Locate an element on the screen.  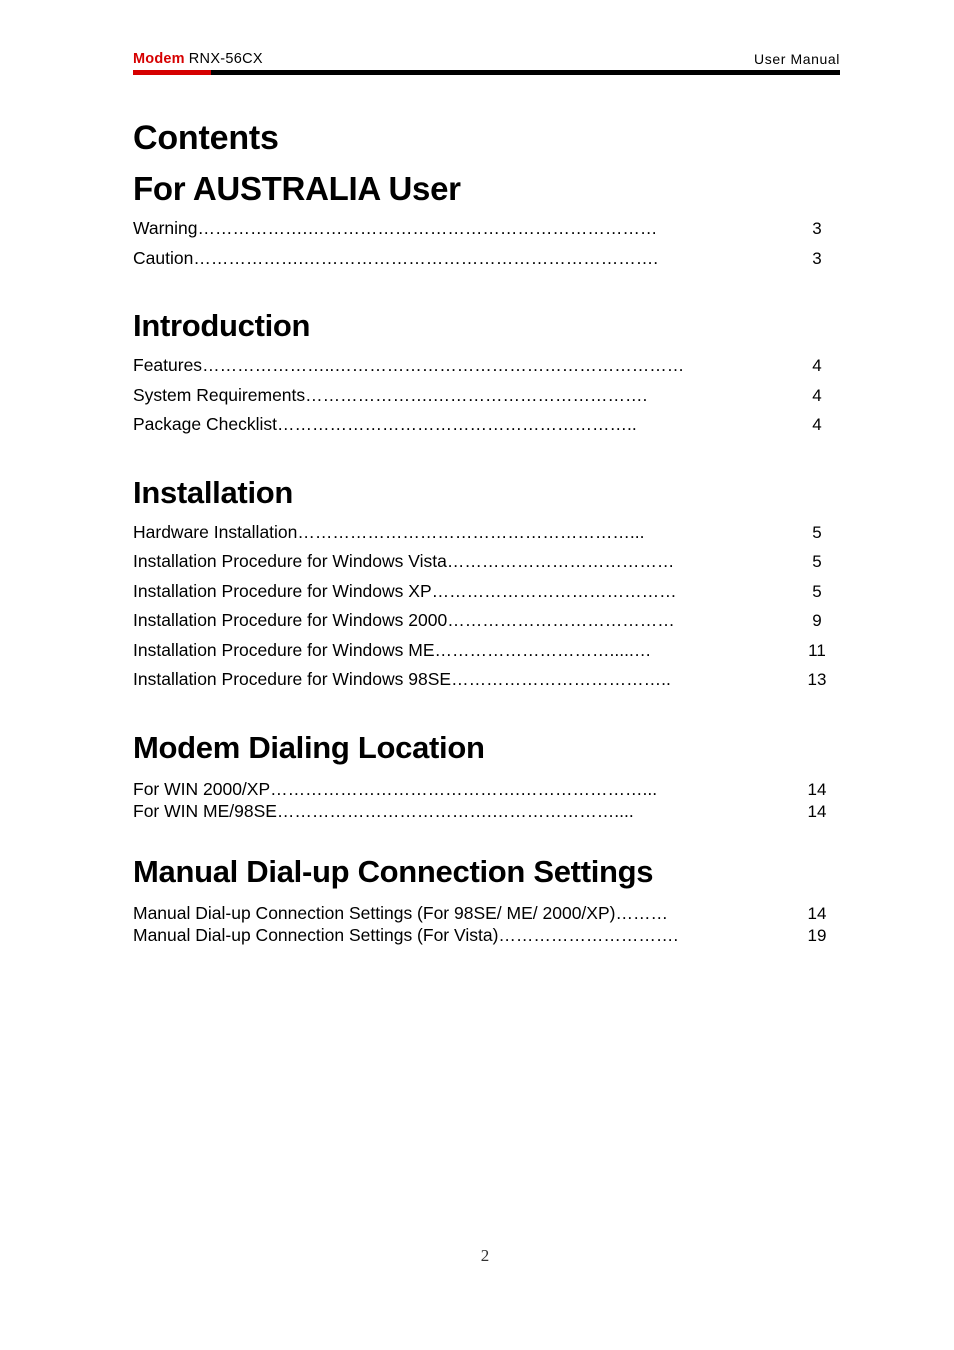
toc-entry: Caution………………. ……………………………………………………. 3 is located at coordinates (486, 263).